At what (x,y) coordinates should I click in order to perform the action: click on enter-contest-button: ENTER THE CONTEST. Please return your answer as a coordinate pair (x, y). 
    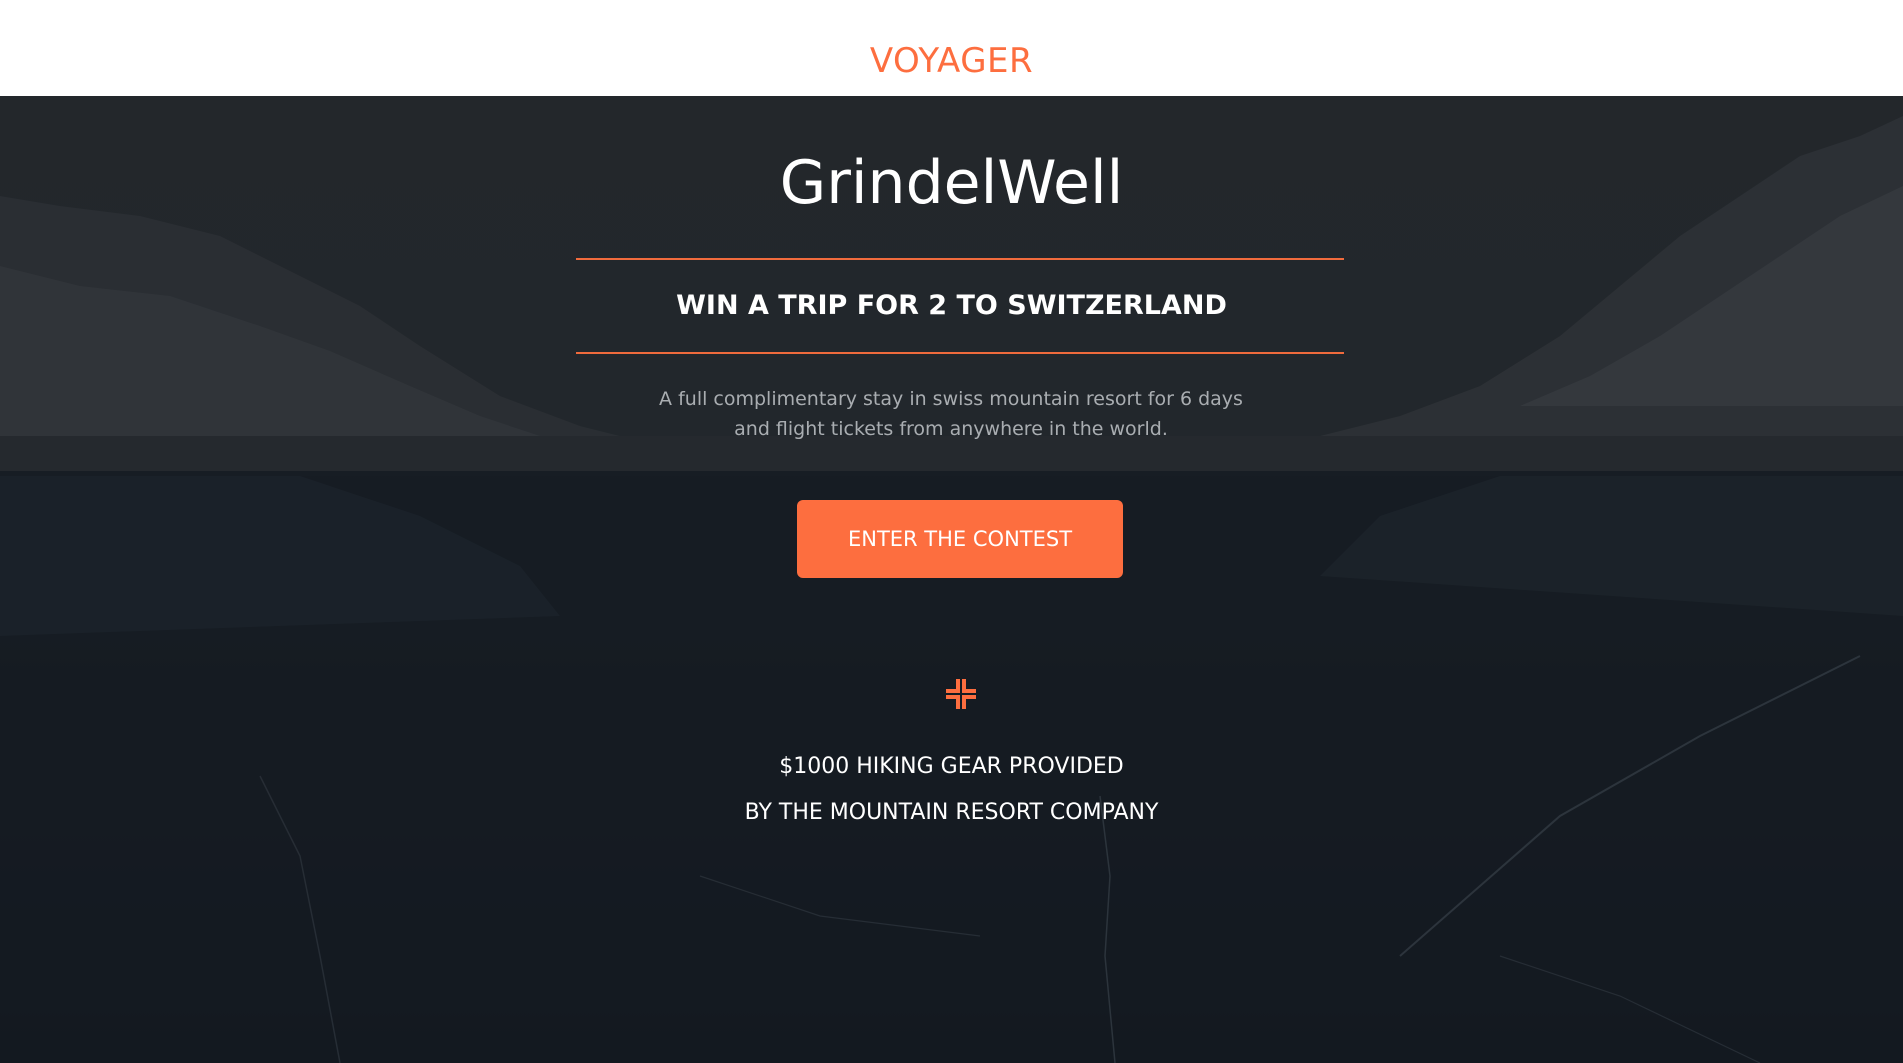
    Looking at the image, I should click on (960, 539).